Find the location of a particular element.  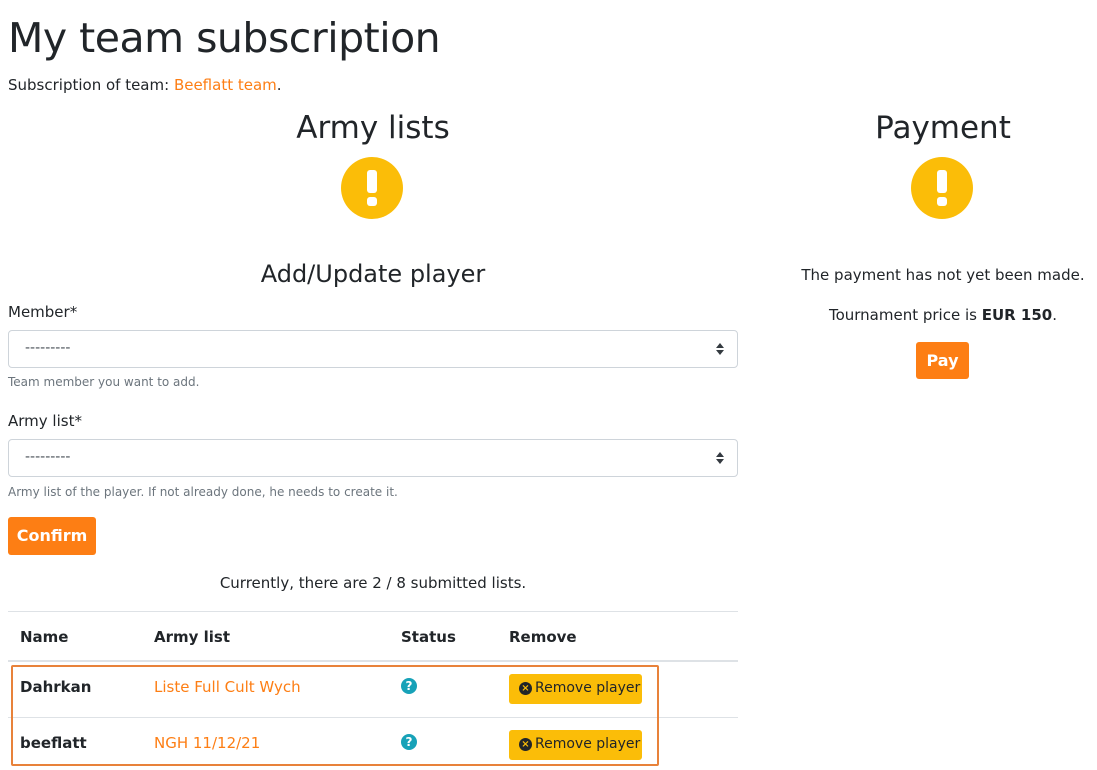

table-header-border is located at coordinates (373, 661).